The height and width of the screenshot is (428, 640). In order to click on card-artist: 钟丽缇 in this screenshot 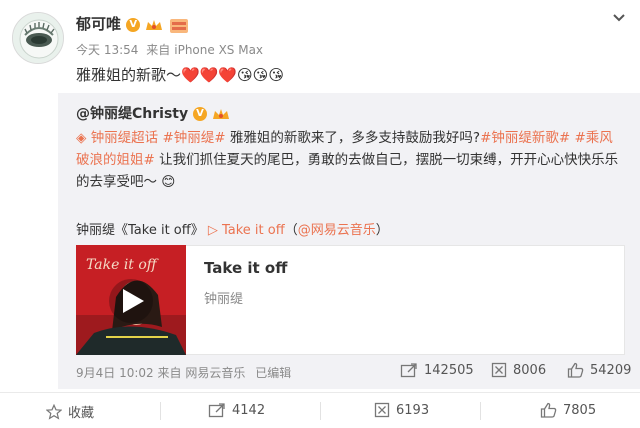, I will do `click(224, 299)`.